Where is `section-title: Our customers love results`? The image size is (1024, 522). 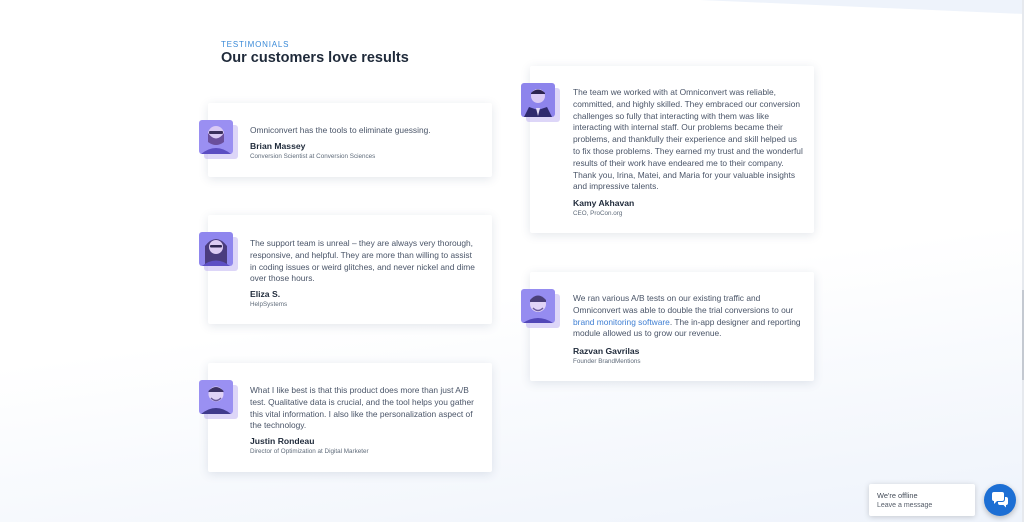 section-title: Our customers love results is located at coordinates (315, 58).